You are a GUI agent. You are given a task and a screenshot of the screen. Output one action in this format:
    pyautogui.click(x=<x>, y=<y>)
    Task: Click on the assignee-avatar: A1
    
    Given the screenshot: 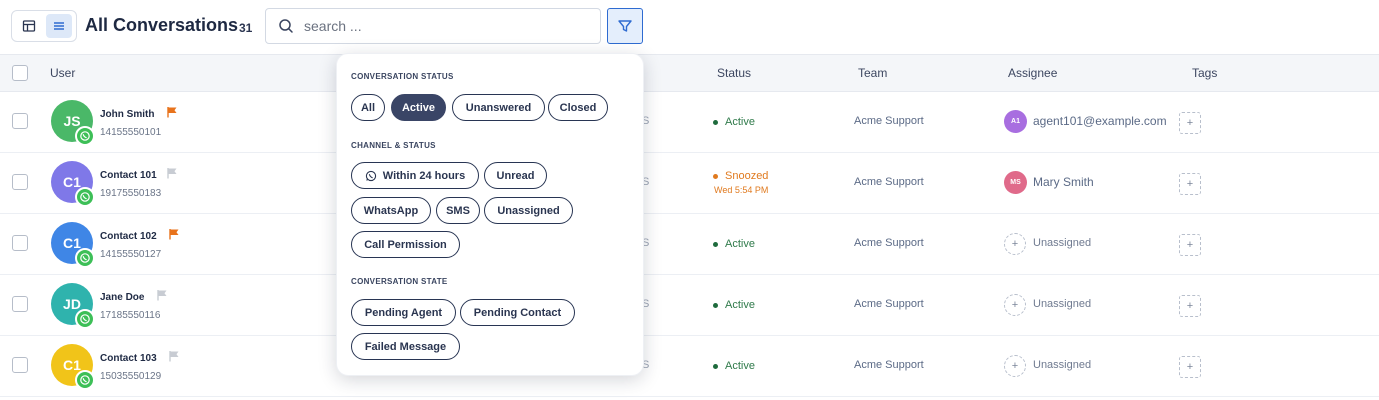 What is the action you would take?
    pyautogui.click(x=1015, y=121)
    